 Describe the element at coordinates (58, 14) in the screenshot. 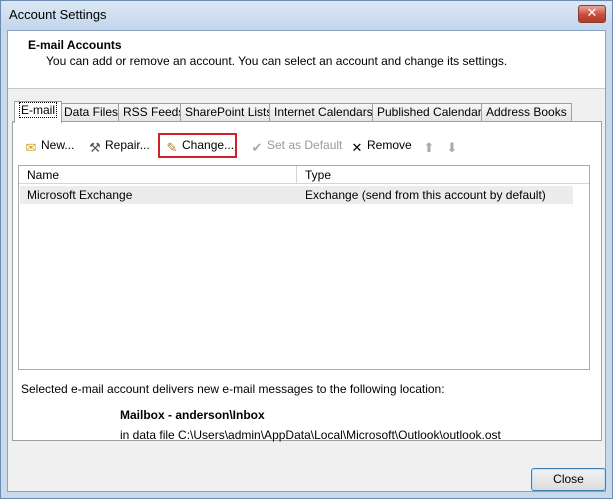

I see `window-title: Account Settings` at that location.